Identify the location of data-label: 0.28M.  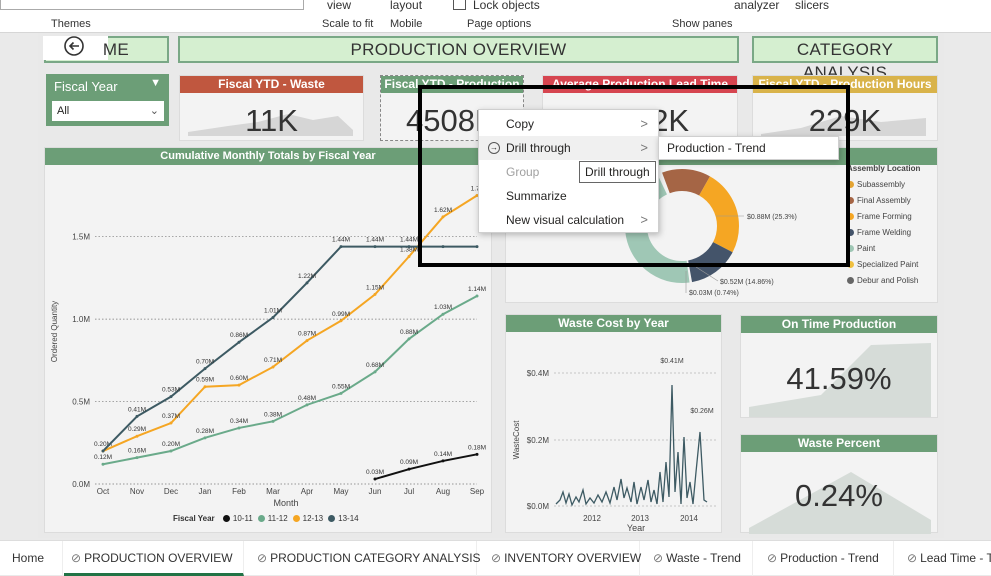
(205, 431).